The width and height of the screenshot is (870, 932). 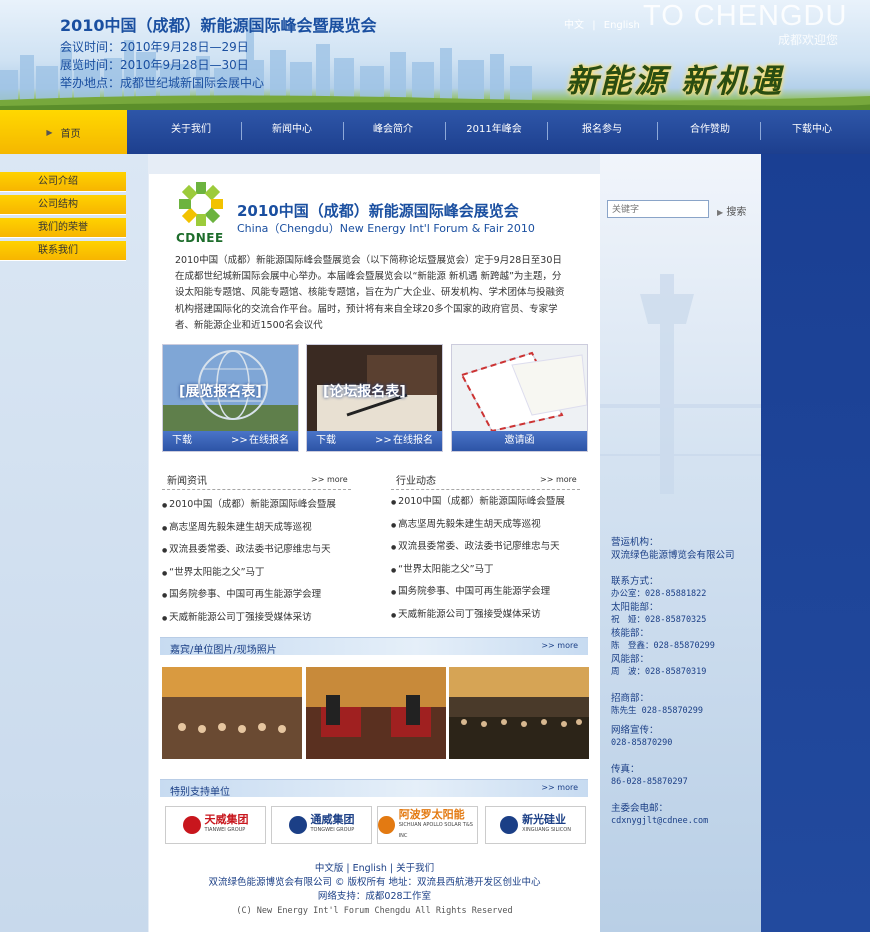 What do you see at coordinates (230, 398) in the screenshot?
I see `expo-registration-card: [展览报名表] 下载 >> 在线报名` at bounding box center [230, 398].